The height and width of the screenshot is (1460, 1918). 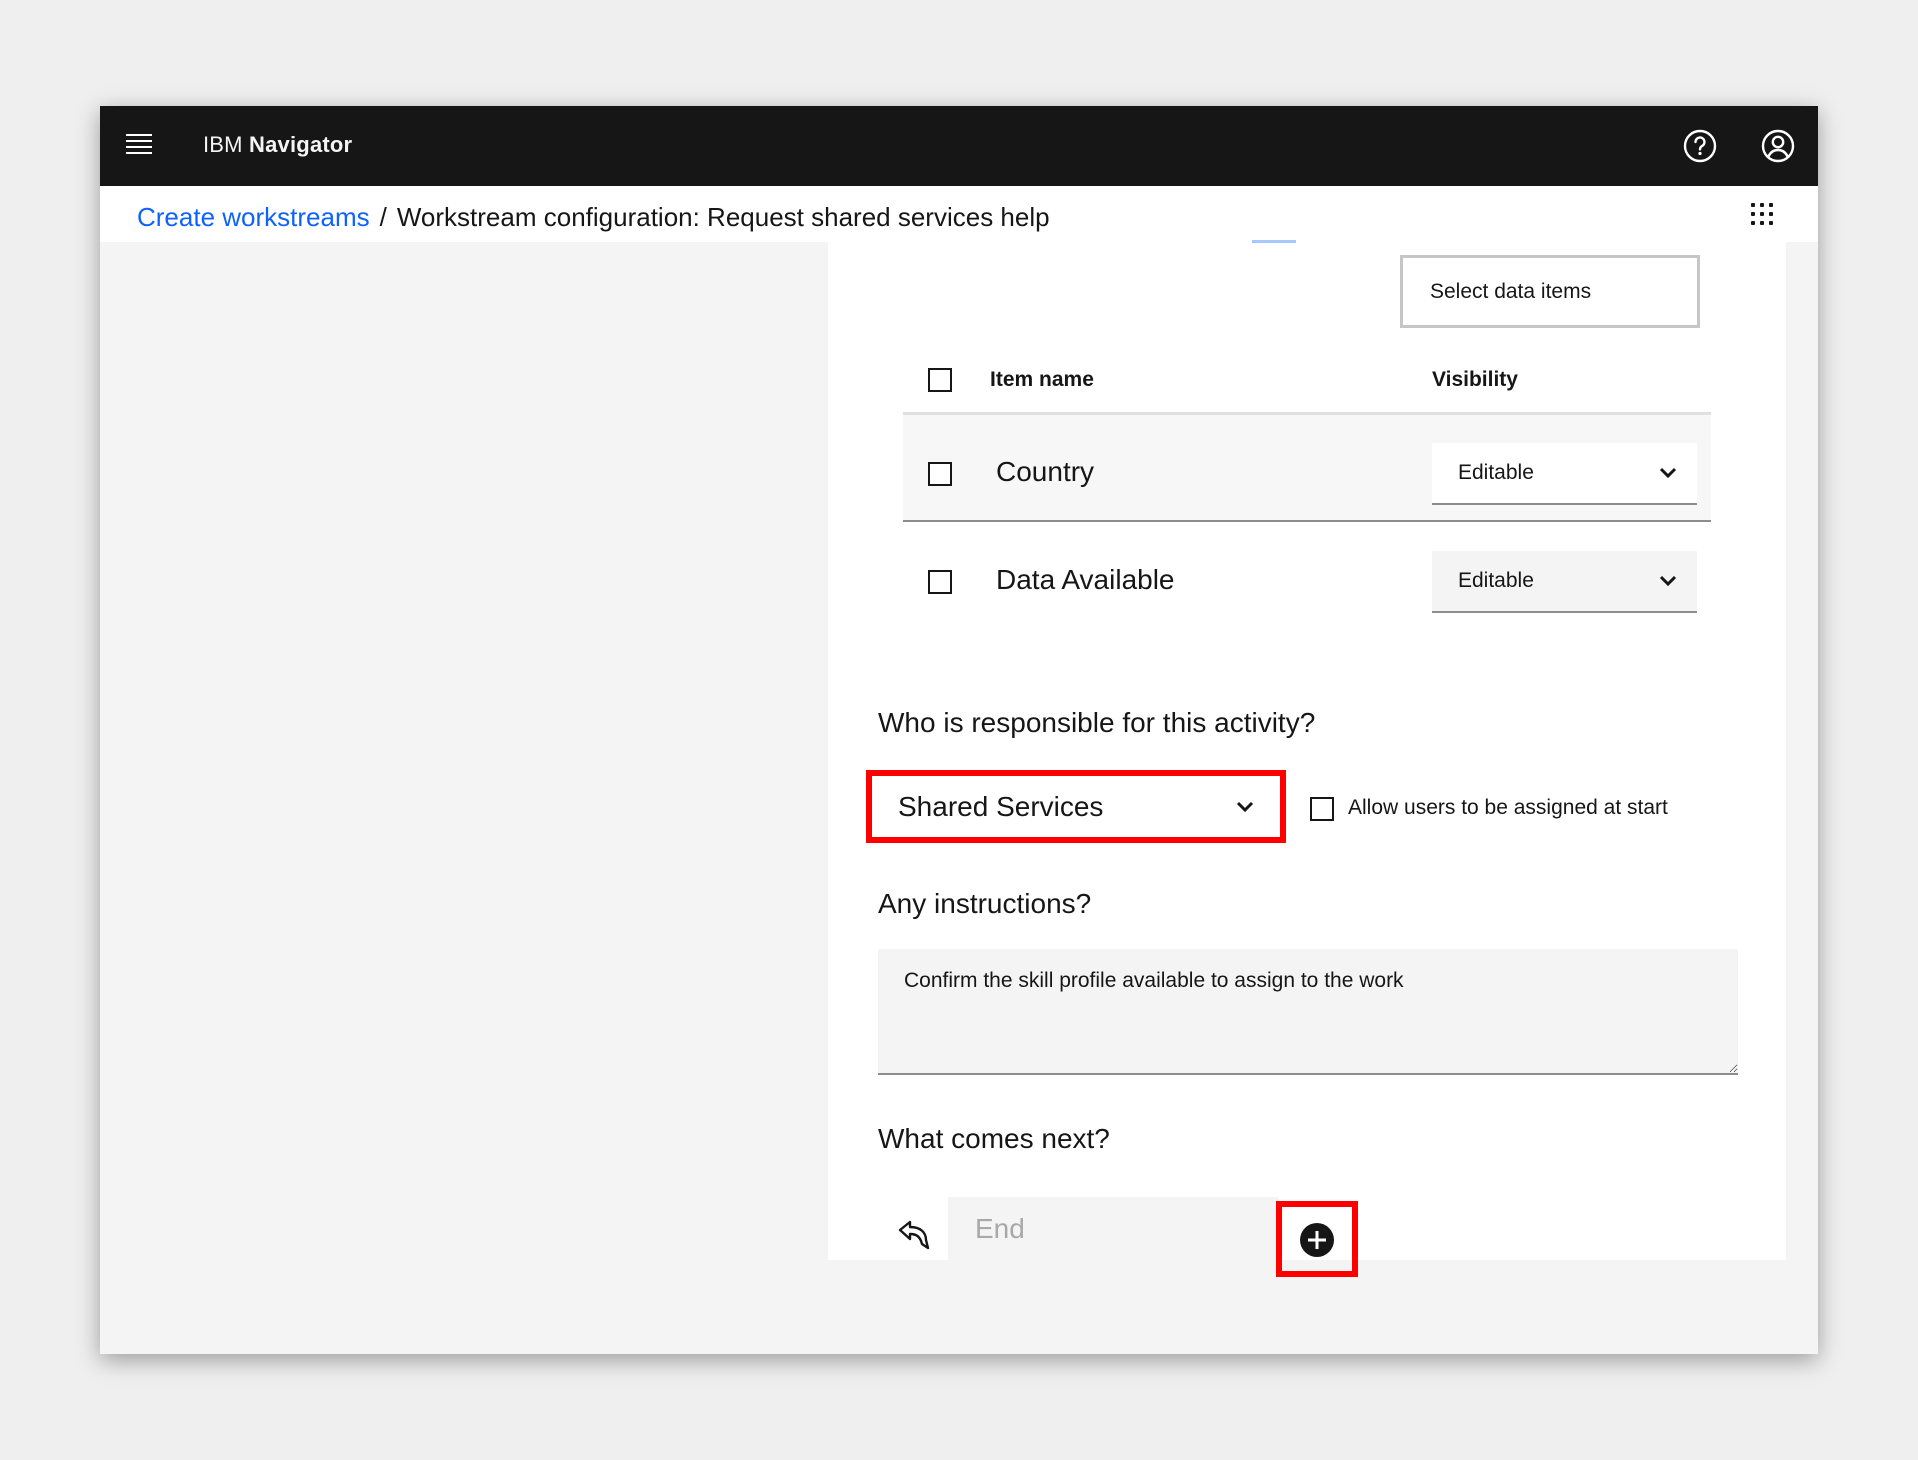 I want to click on row-name-data-available: Data Available, so click(x=1085, y=579).